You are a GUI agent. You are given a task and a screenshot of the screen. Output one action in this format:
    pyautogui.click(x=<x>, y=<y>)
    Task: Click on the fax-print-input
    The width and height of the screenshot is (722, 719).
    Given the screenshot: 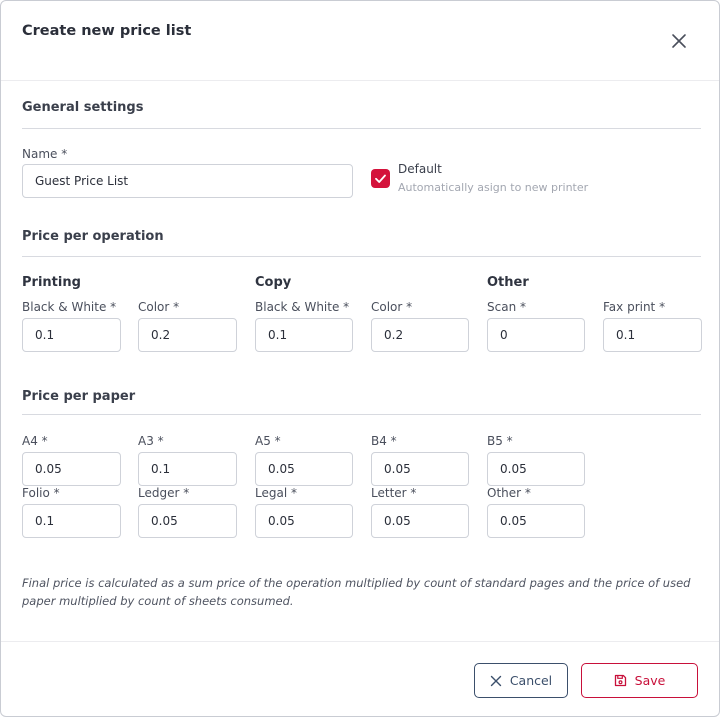 What is the action you would take?
    pyautogui.click(x=652, y=335)
    